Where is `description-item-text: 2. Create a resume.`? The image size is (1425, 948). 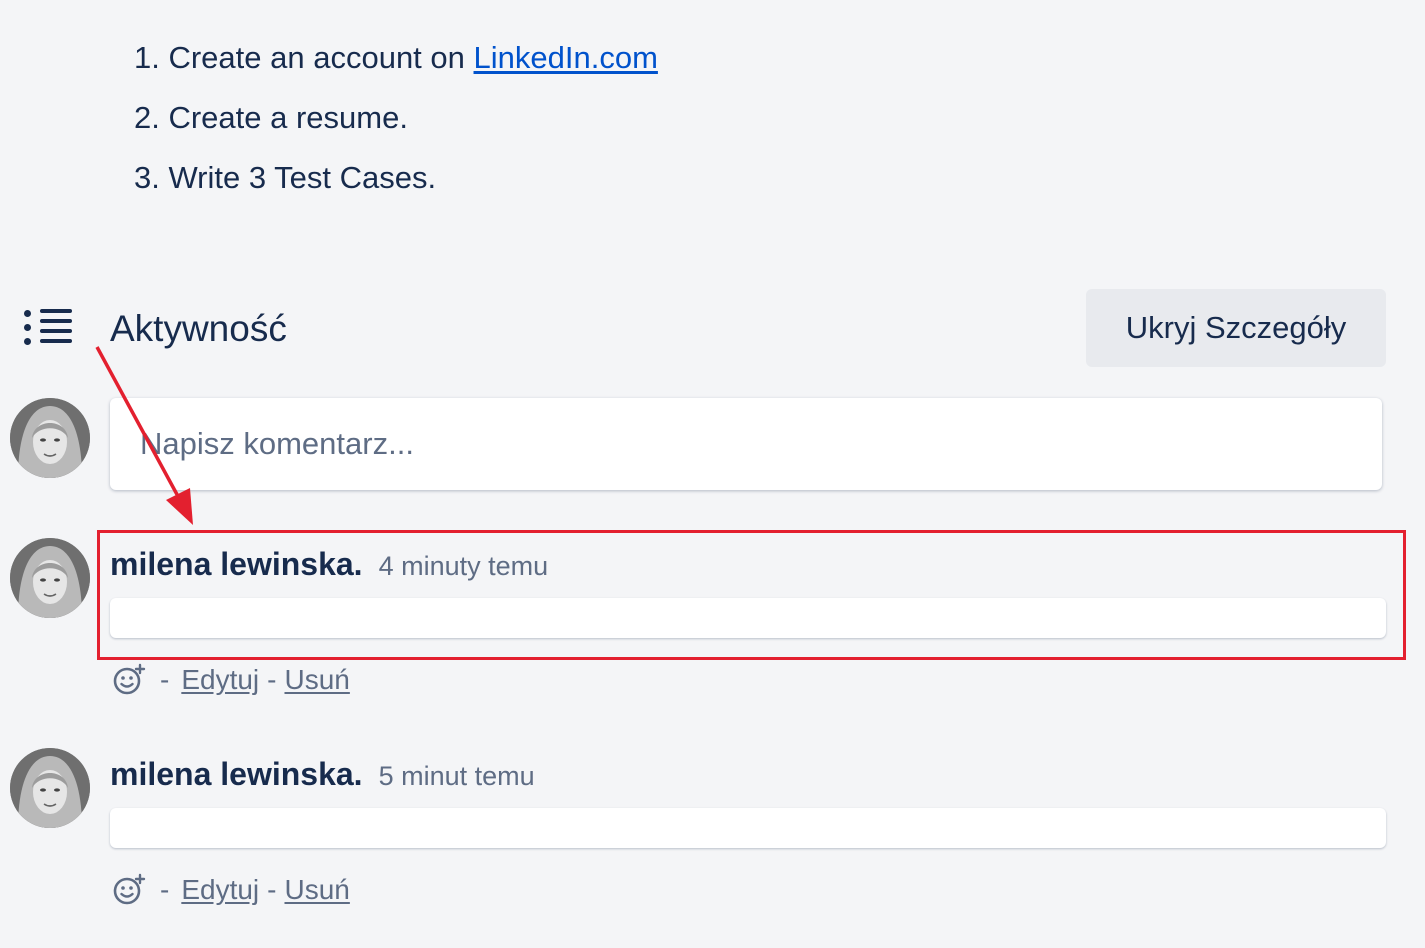
description-item-text: 2. Create a resume. is located at coordinates (271, 117).